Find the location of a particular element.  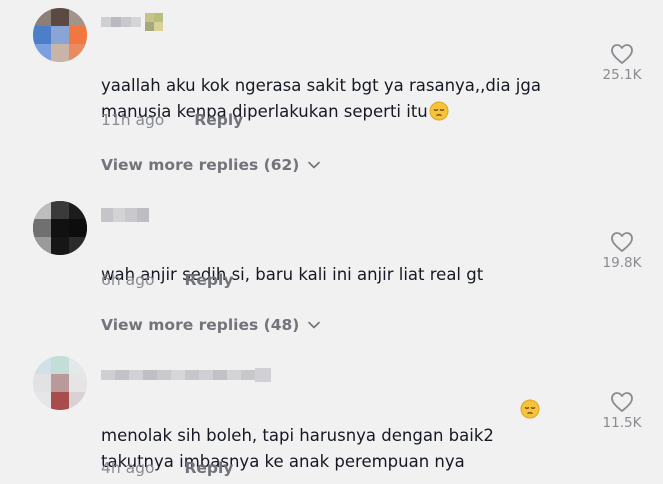

comment-meta: 4h ago Reply is located at coordinates (167, 468).